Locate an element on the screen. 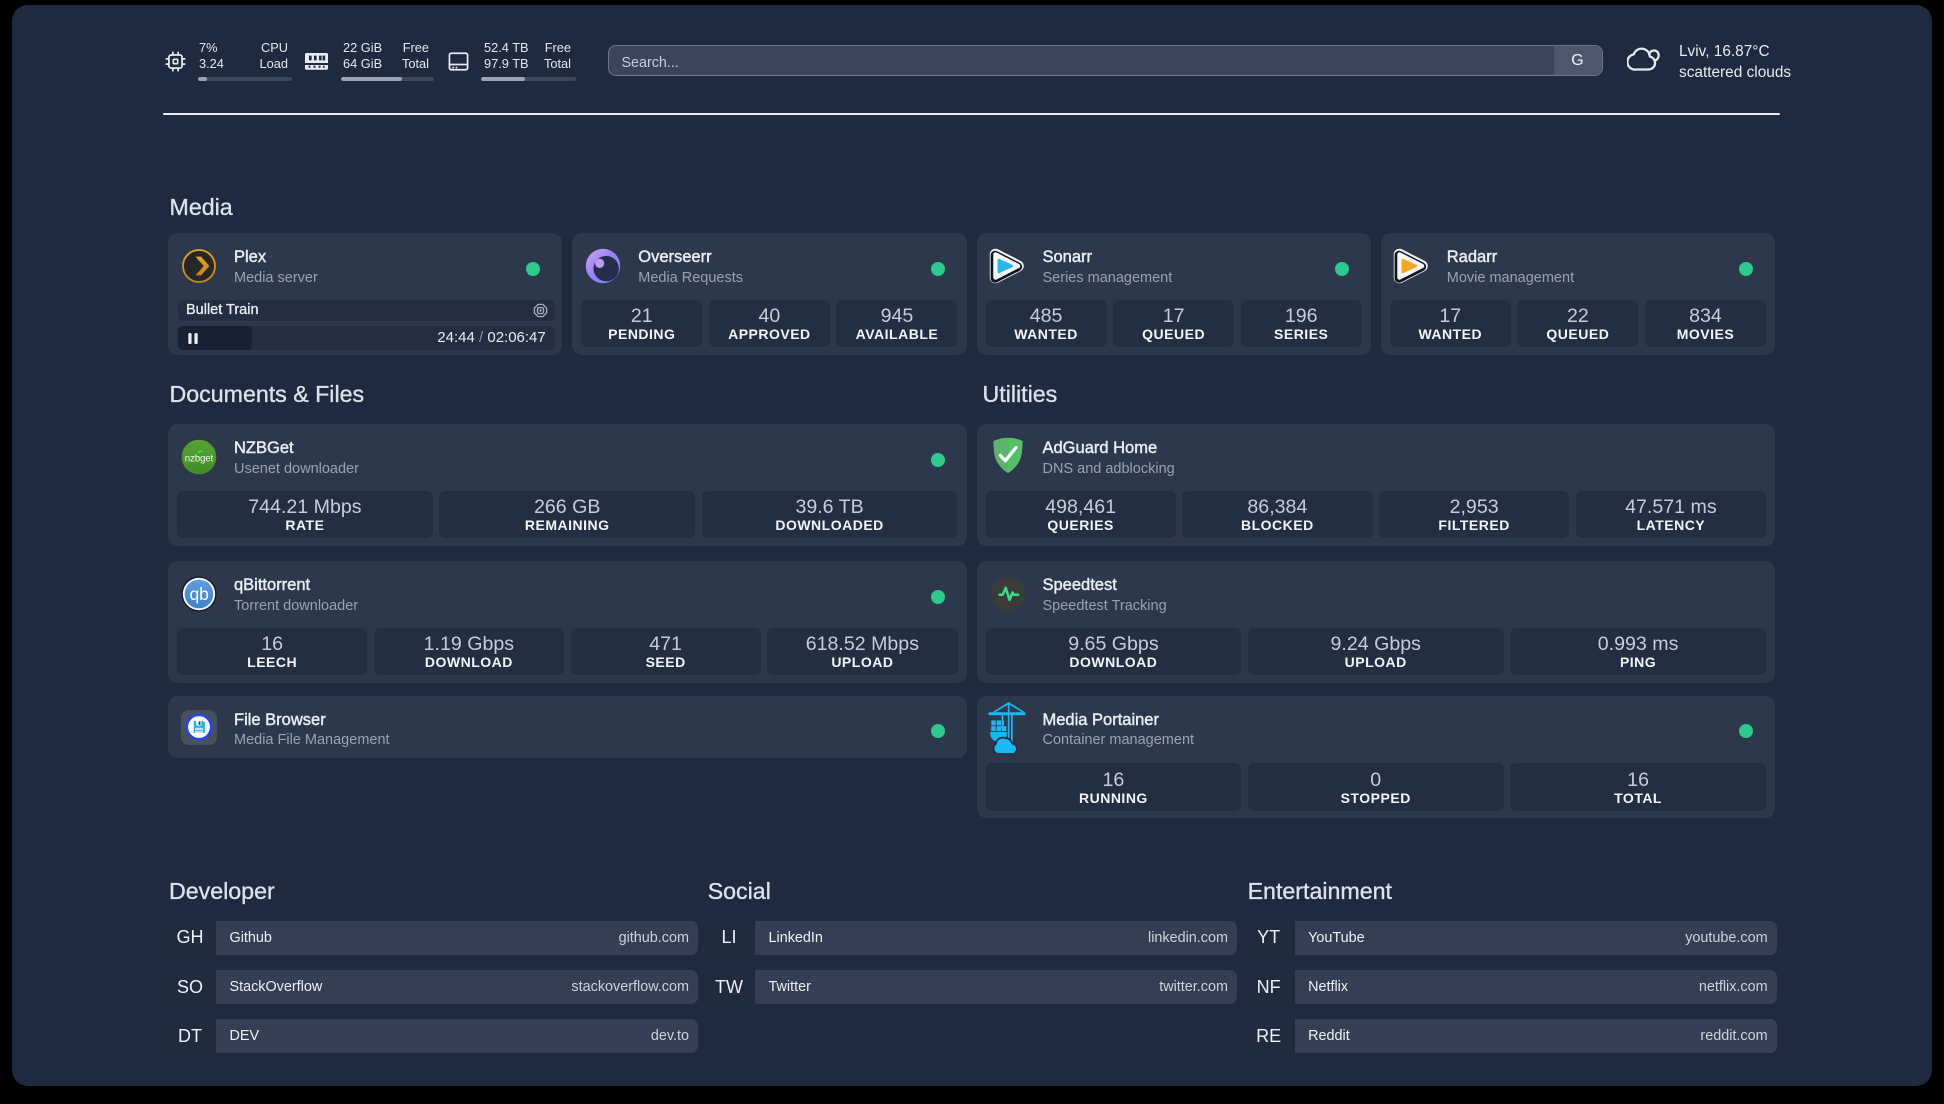 The image size is (1944, 1104). svg-text: nzbget is located at coordinates (199, 459).